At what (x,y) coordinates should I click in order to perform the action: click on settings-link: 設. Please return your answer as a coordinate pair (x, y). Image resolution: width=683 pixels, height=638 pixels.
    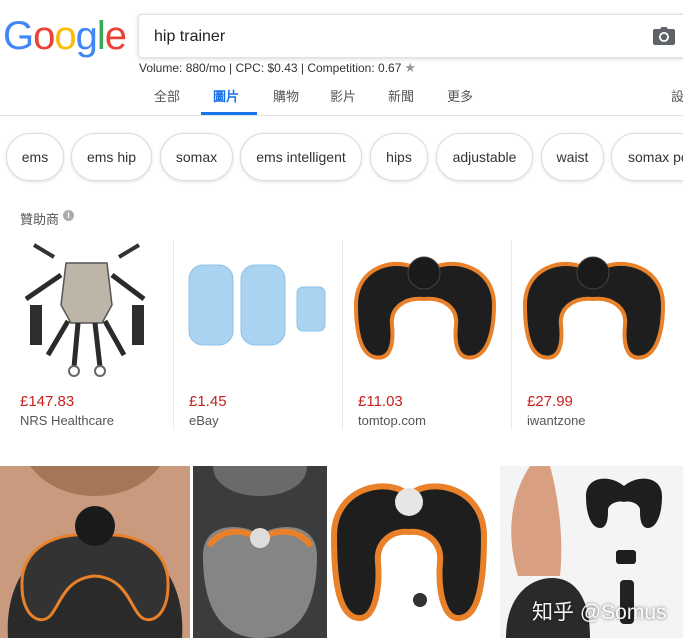
    Looking at the image, I should click on (677, 95).